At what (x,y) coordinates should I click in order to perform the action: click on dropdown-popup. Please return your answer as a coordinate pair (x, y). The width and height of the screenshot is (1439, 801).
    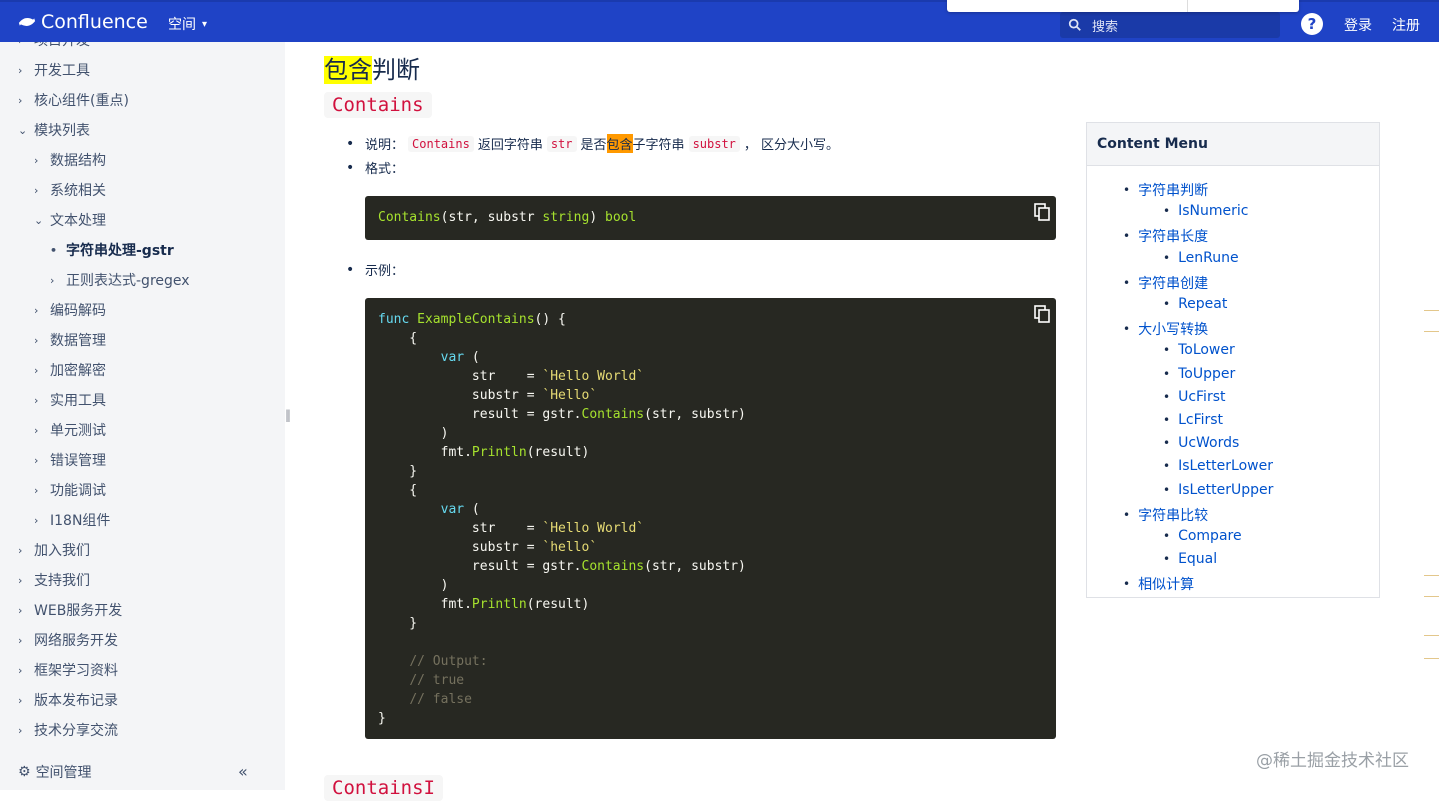
    Looking at the image, I should click on (1123, 6).